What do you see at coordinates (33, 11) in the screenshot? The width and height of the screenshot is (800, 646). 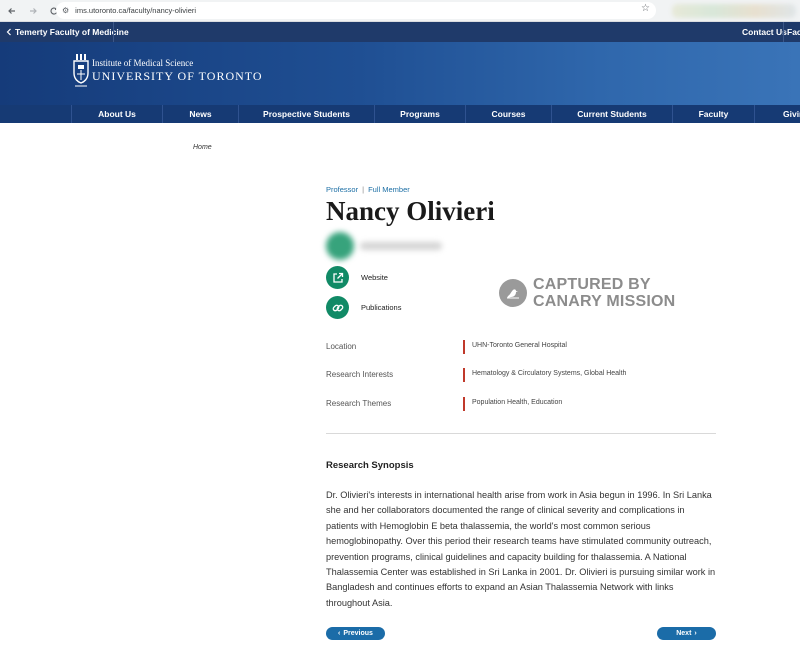 I see `forward-arrow-icon` at bounding box center [33, 11].